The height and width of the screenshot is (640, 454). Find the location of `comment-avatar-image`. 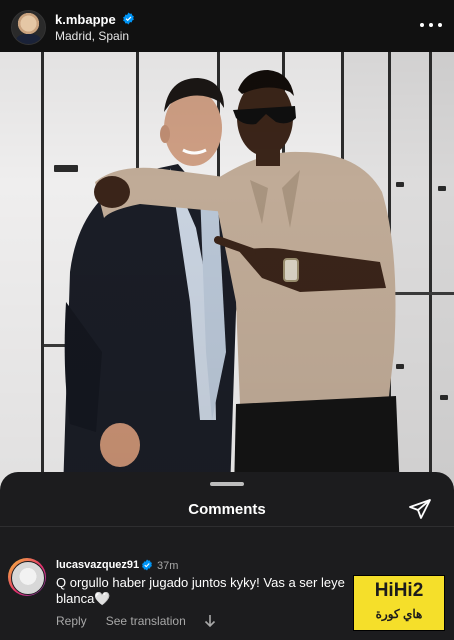

comment-avatar-image is located at coordinates (28, 578).